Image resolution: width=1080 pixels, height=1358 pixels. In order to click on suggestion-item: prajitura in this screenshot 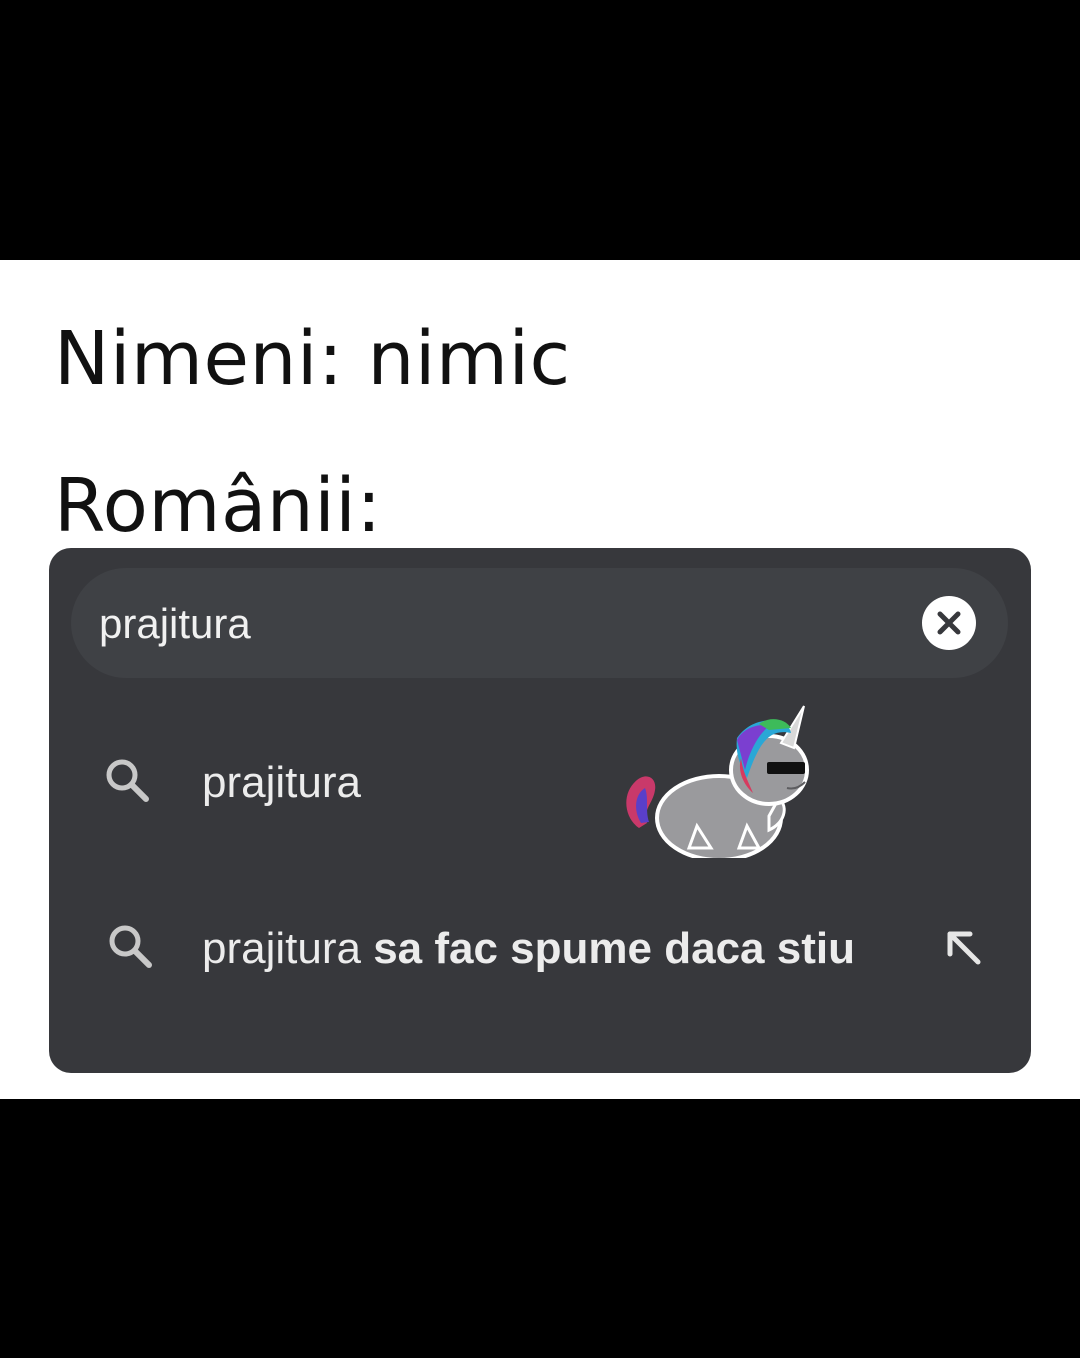, I will do `click(540, 782)`.